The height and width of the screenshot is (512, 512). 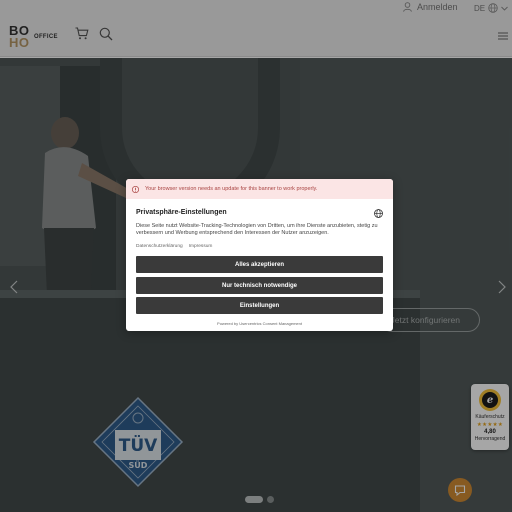 I want to click on consent-links: Datenschutzerklärung Impressum, so click(x=174, y=246).